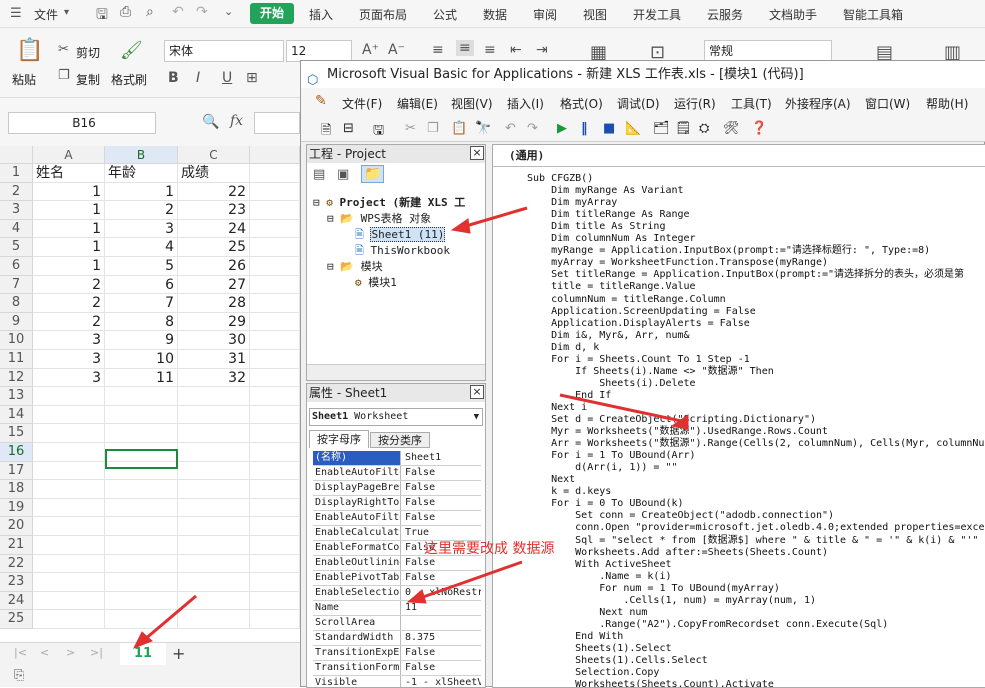 The image size is (985, 688). I want to click on arrowhead-name-prop, so click(416, 596).